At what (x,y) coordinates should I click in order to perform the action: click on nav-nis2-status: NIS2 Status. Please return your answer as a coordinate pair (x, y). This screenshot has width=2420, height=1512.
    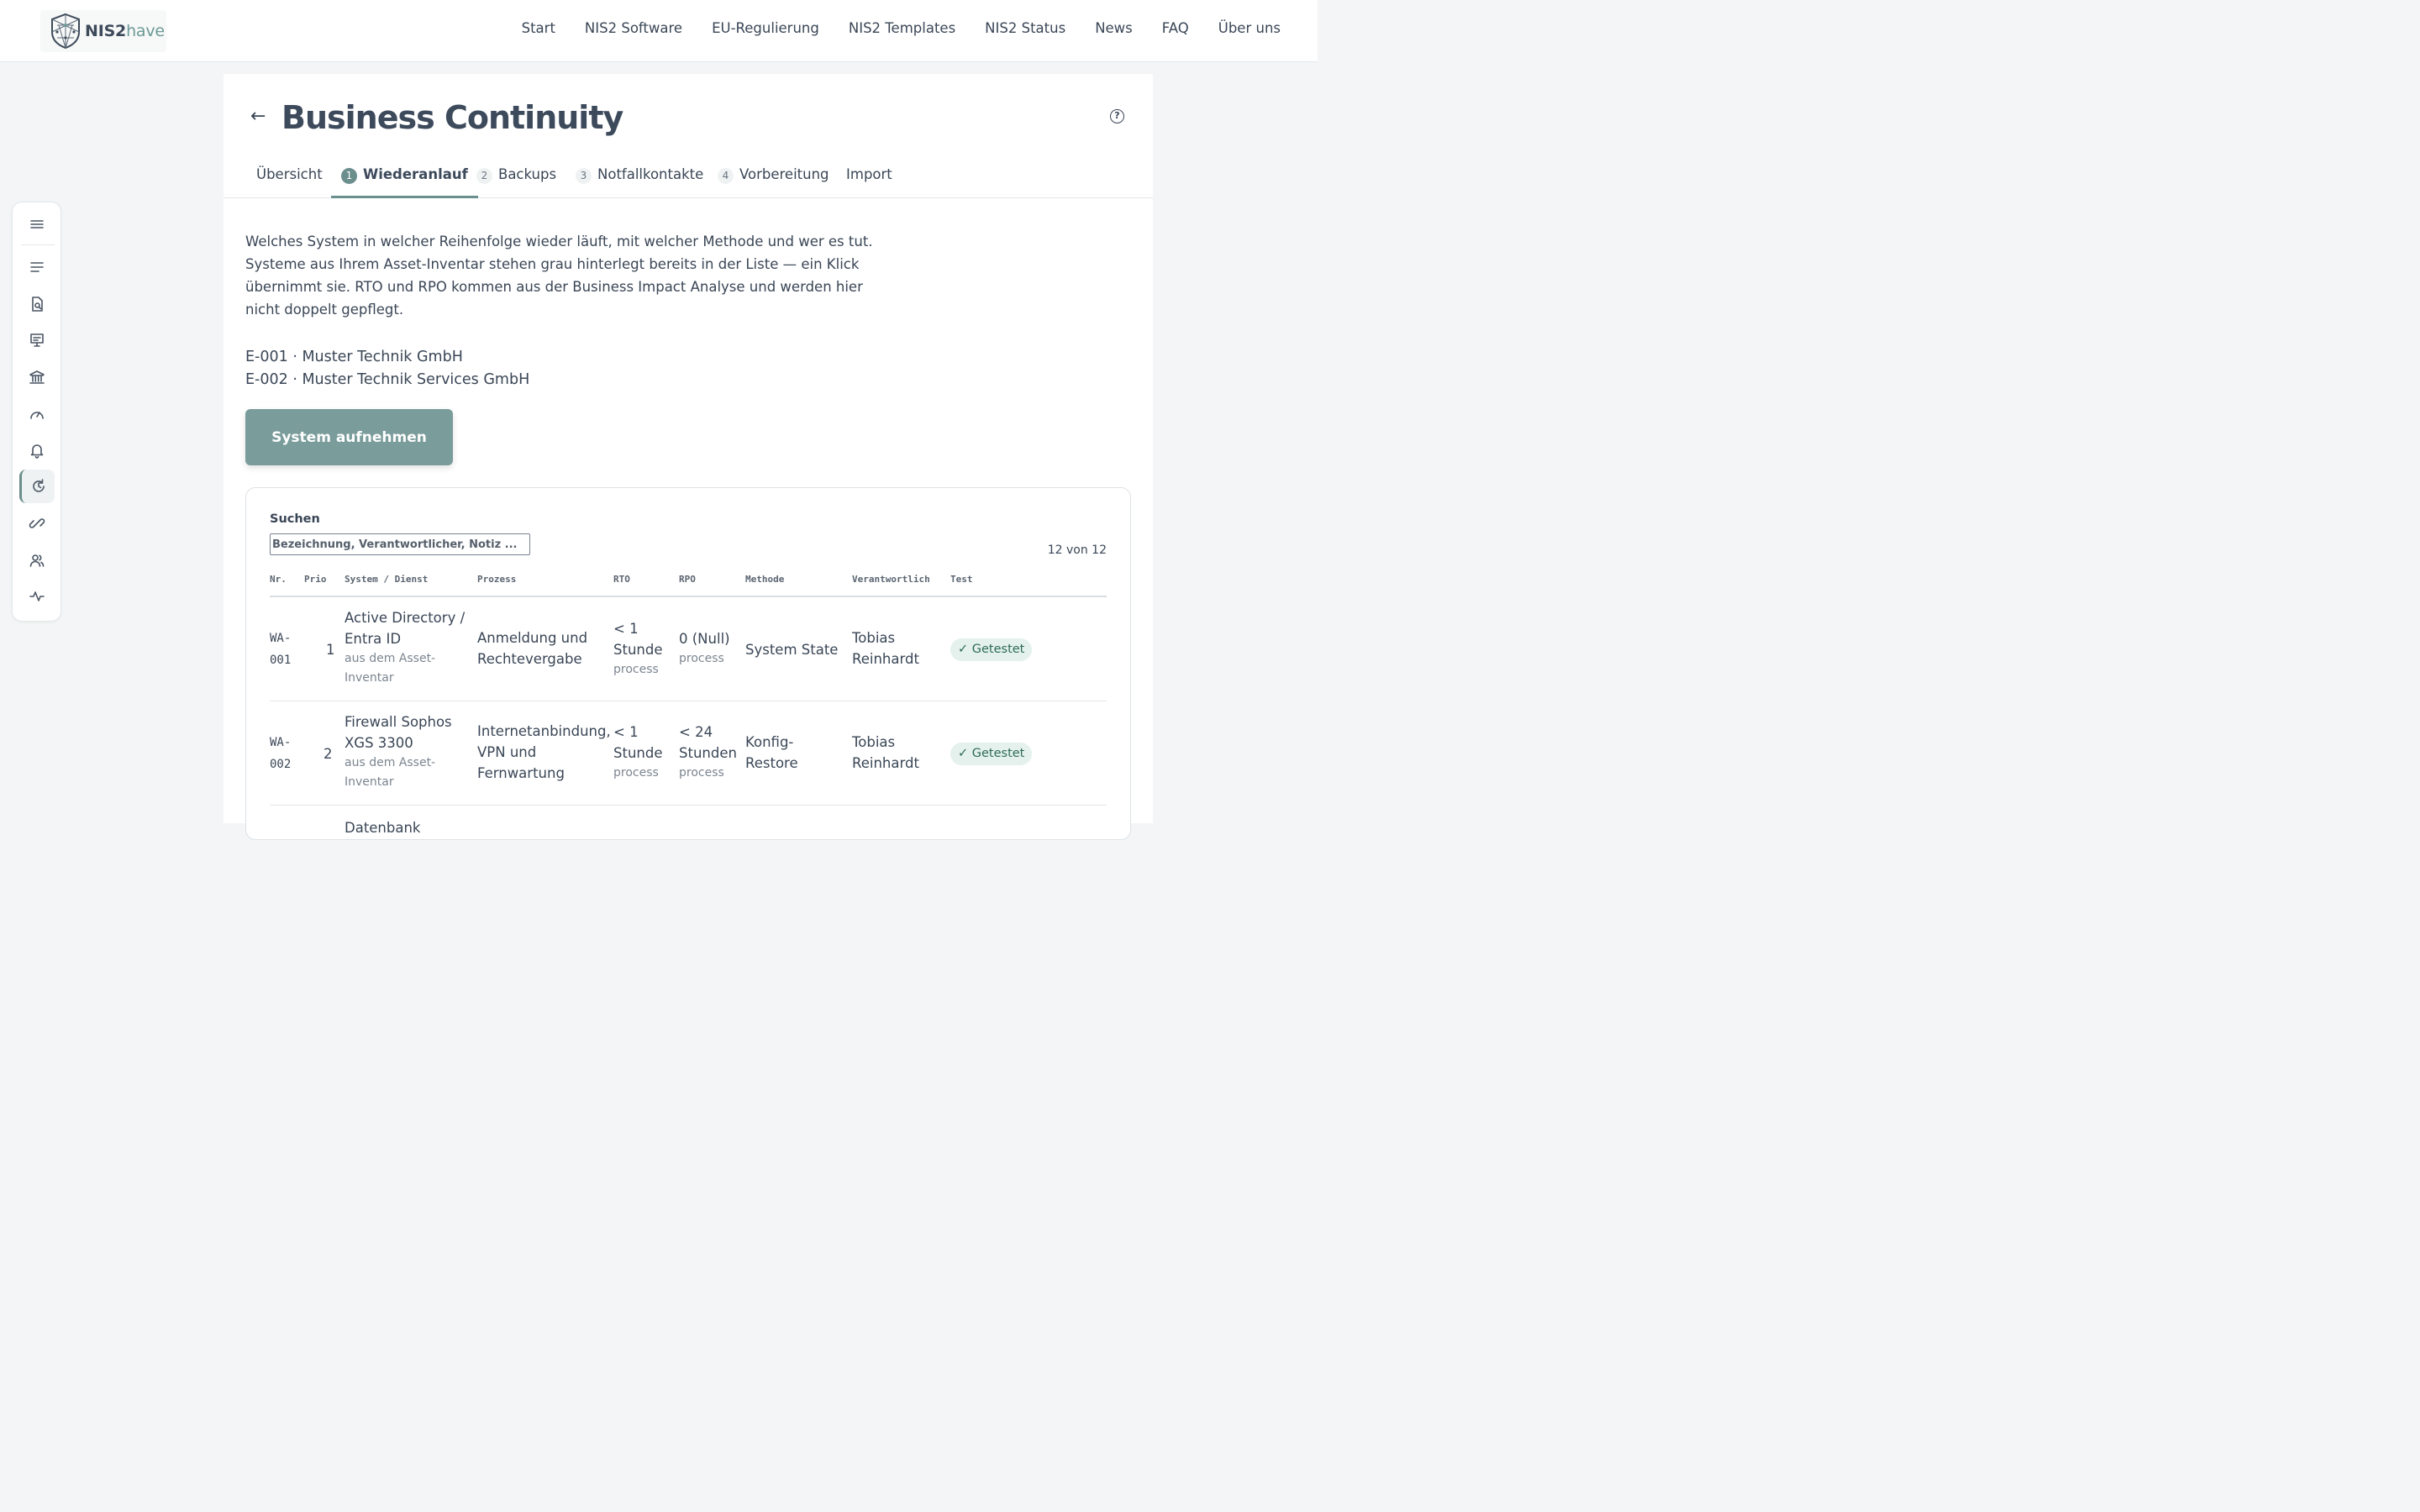
    Looking at the image, I should click on (1025, 28).